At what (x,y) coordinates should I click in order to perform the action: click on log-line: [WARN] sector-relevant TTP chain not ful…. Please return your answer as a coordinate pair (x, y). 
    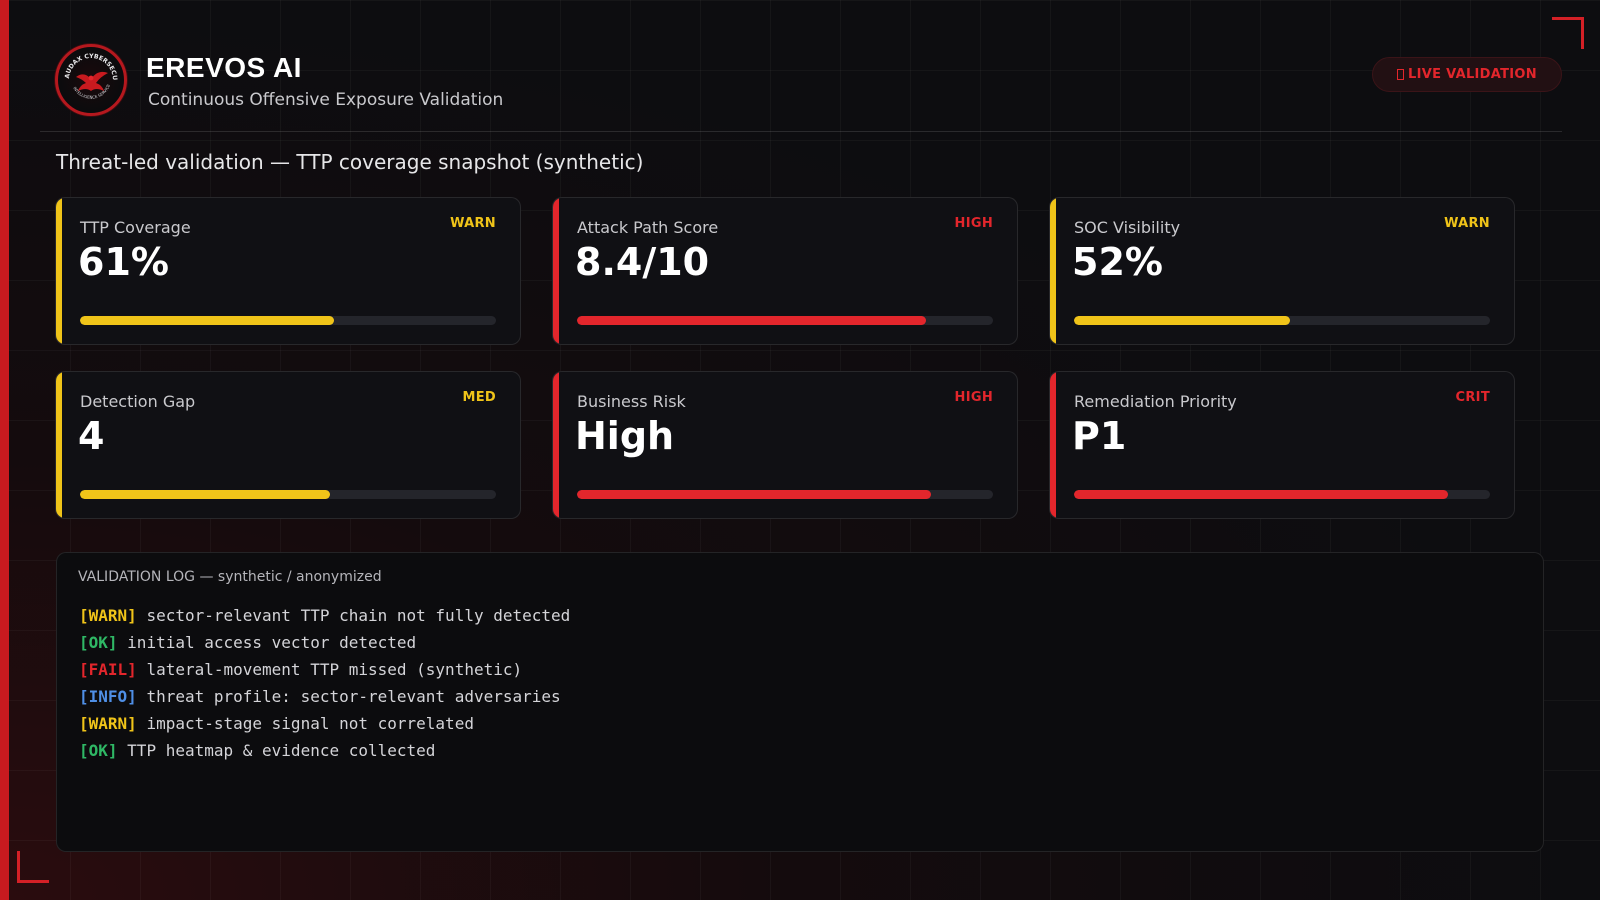
    Looking at the image, I should click on (324, 615).